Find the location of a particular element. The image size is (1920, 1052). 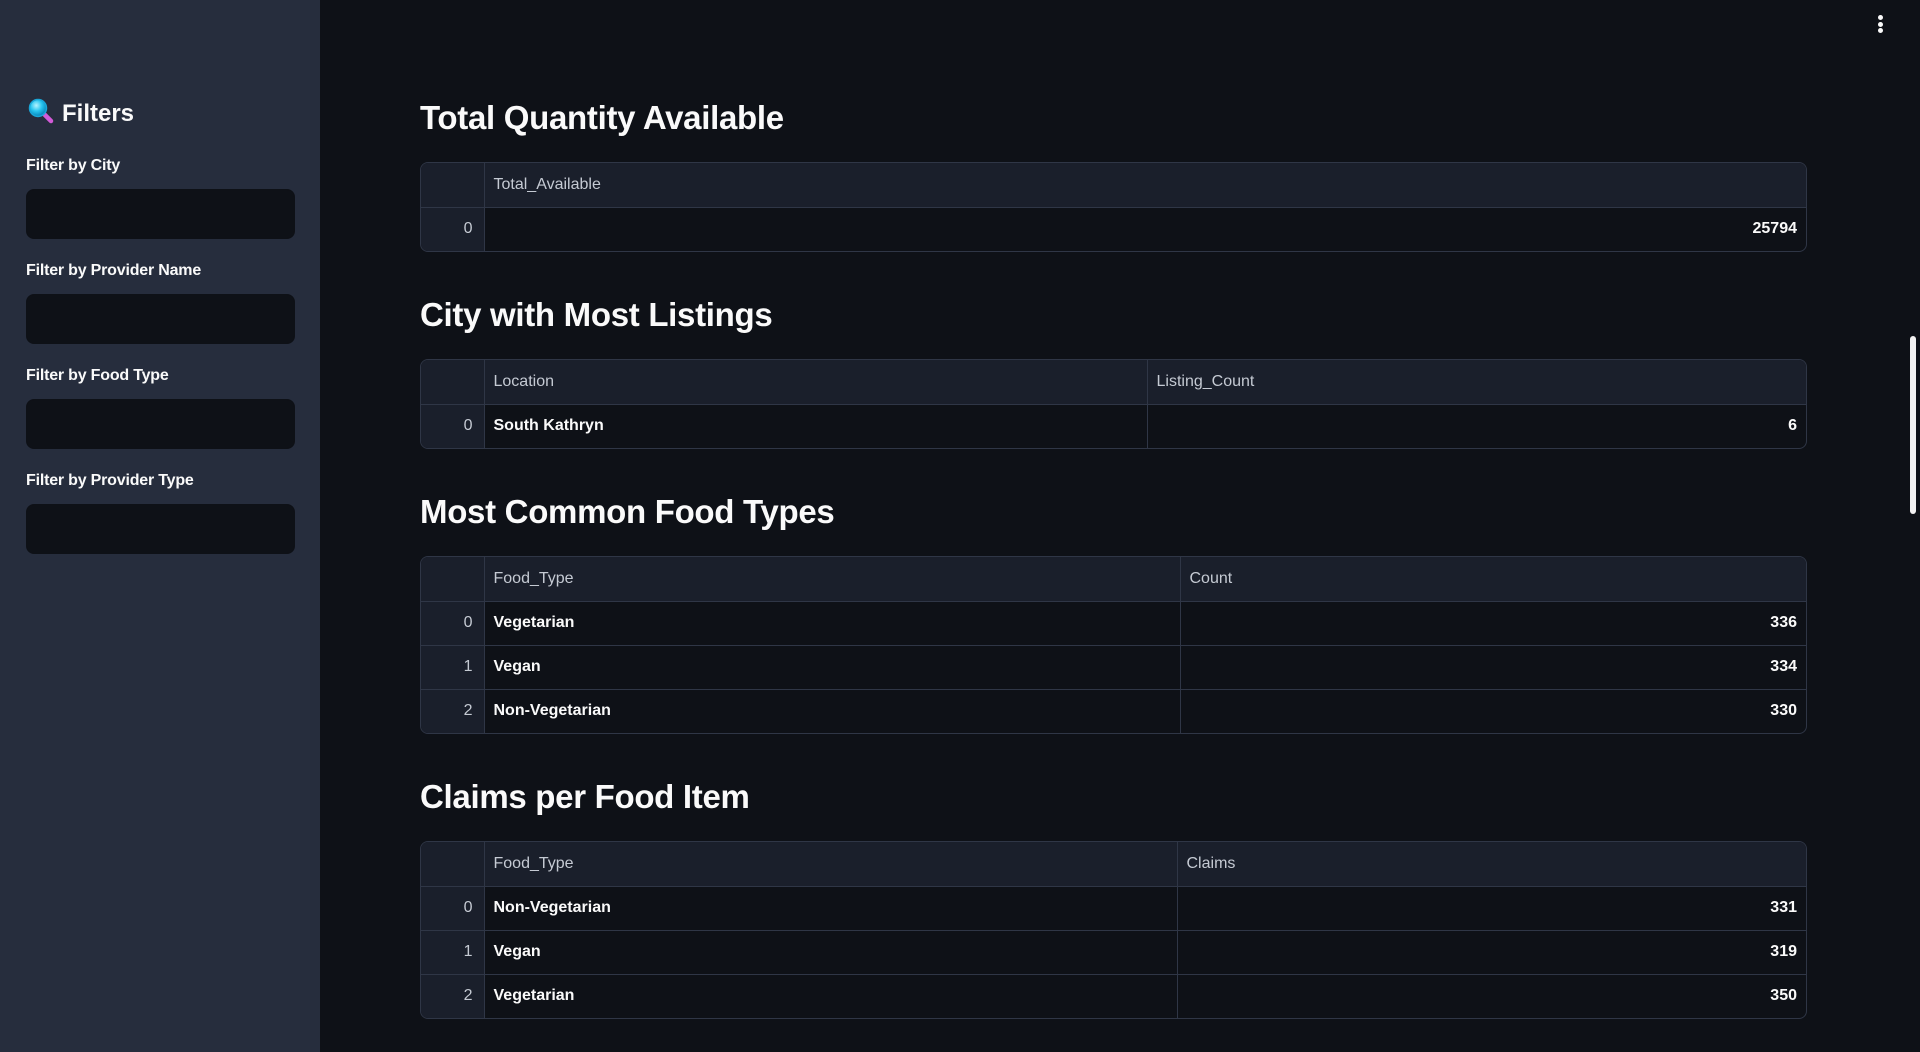

table-row: 0 South Kathryn 6 is located at coordinates (1113, 426).